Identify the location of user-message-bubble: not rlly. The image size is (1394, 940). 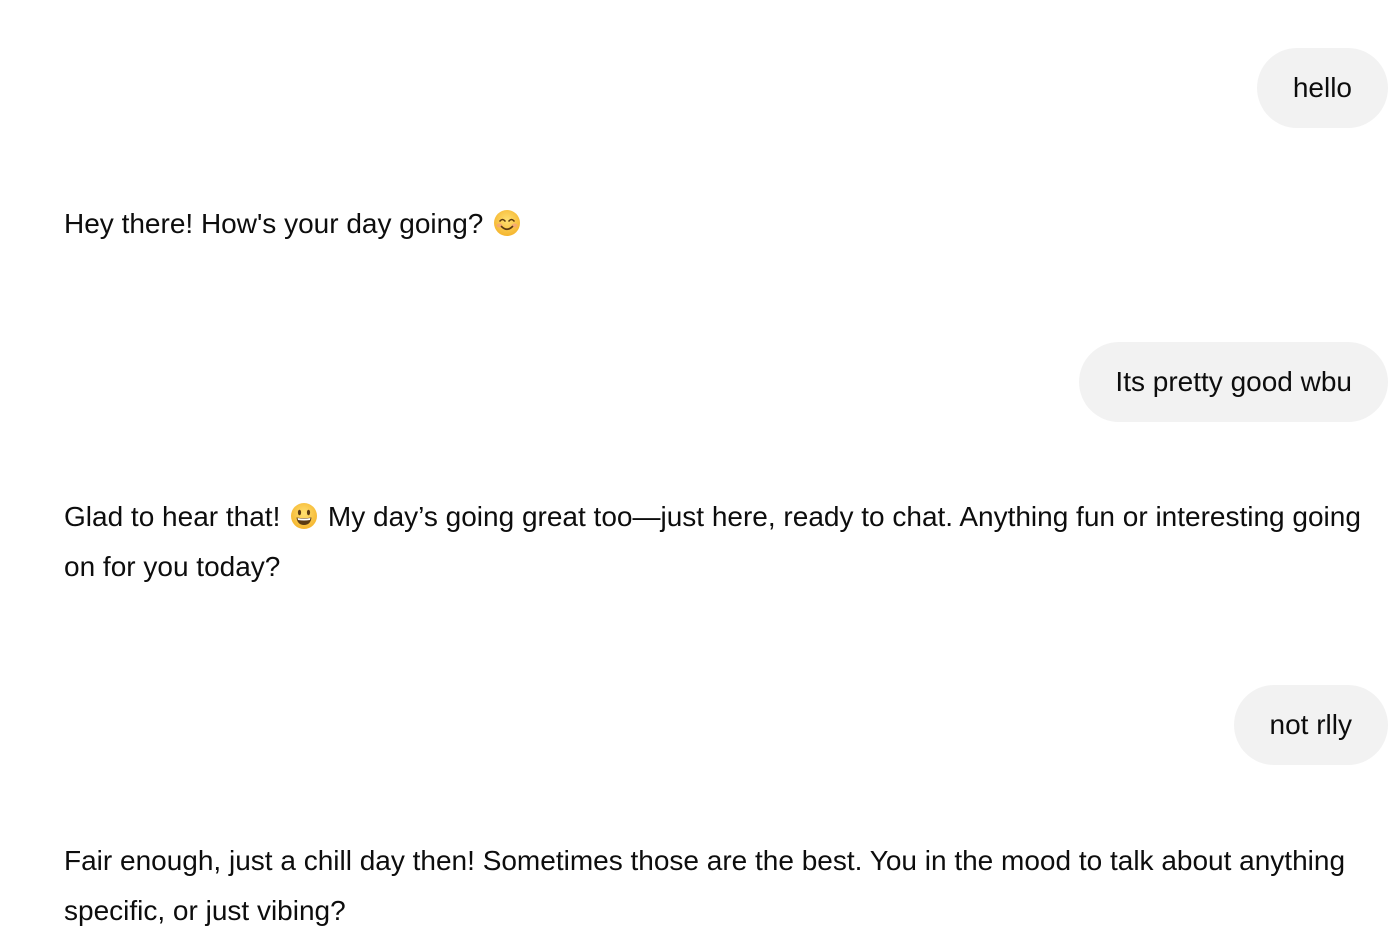
(1310, 725).